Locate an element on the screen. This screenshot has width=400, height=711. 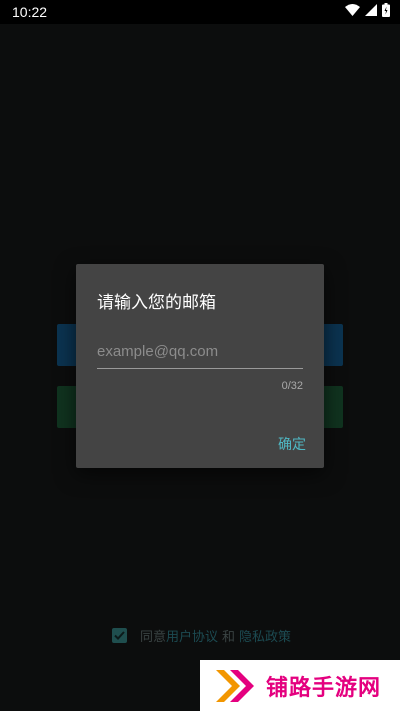
dialog-title: 请输入您的邮箱 is located at coordinates (156, 303).